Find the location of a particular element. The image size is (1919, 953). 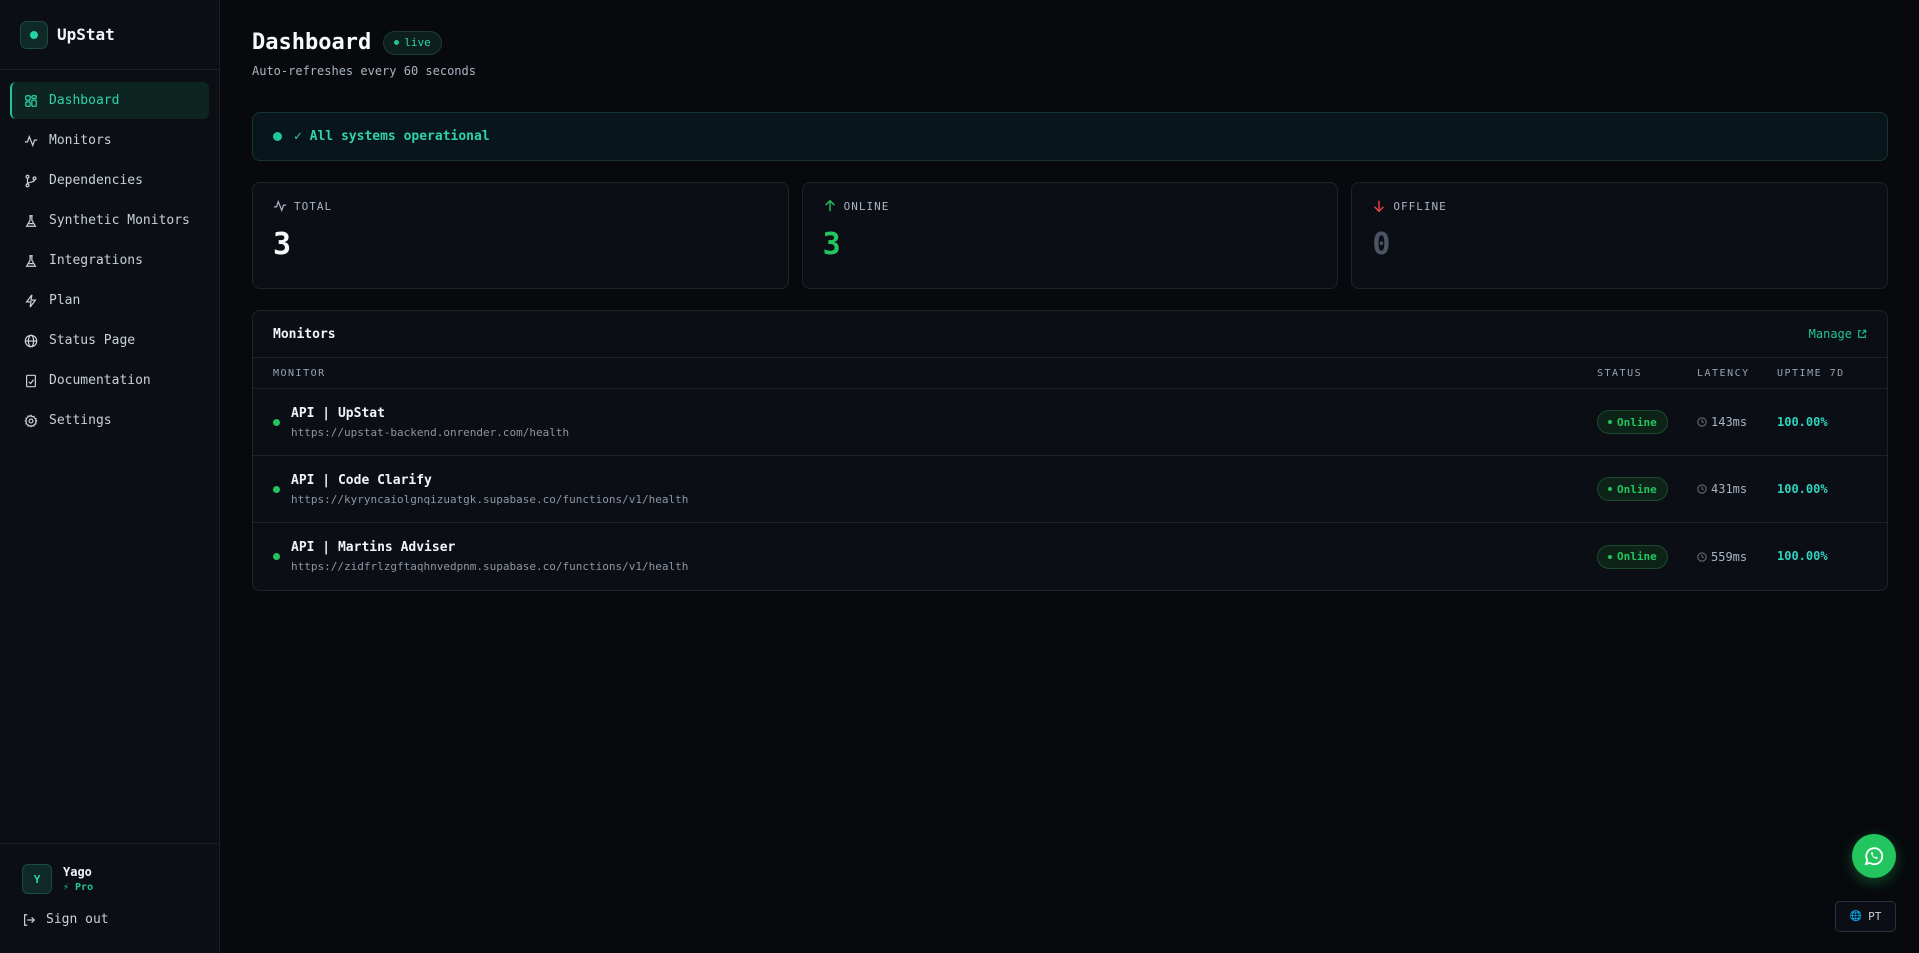

sidebar-item-dashboard: Dashboard is located at coordinates (109, 100).